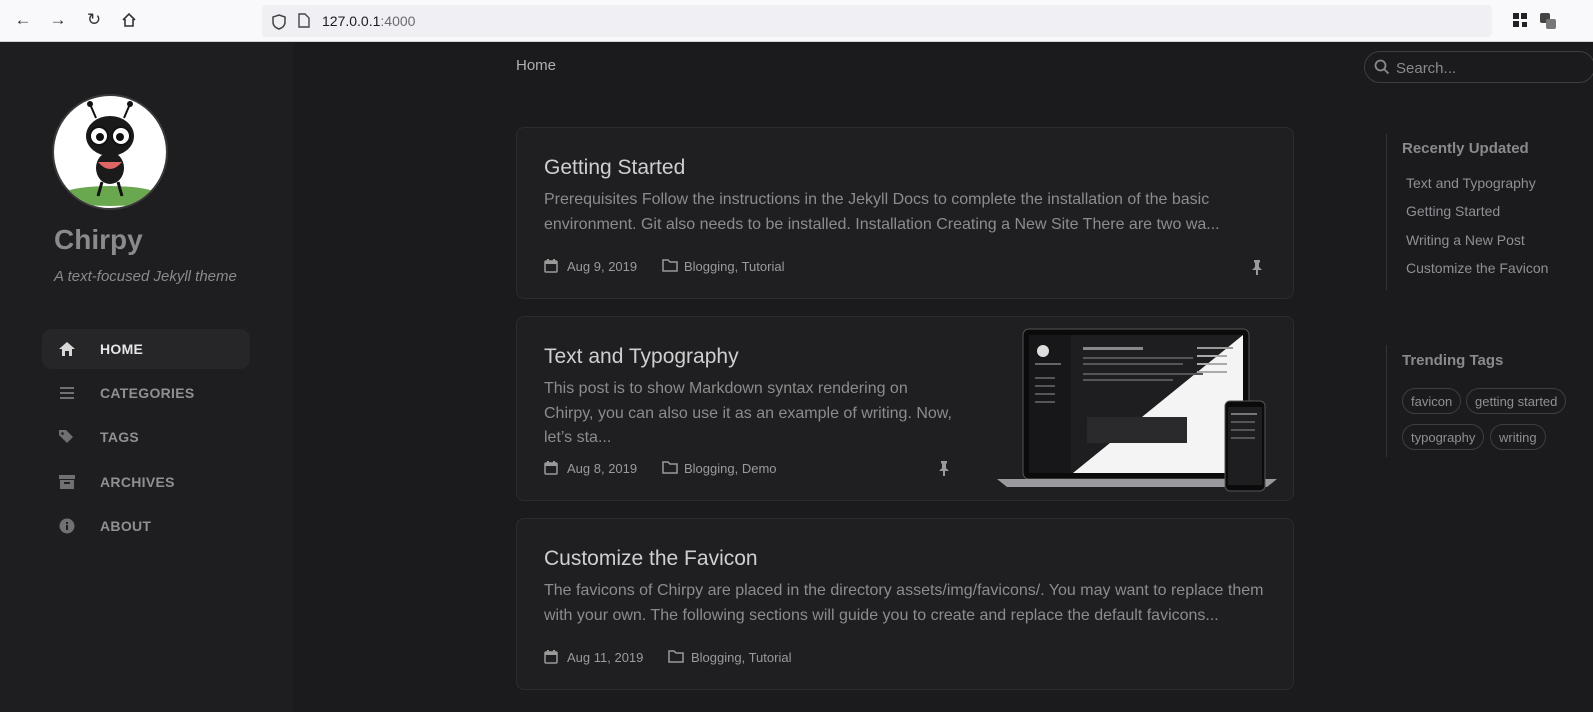 The image size is (1593, 712). What do you see at coordinates (1520, 20) in the screenshot?
I see `qr-extension-icon` at bounding box center [1520, 20].